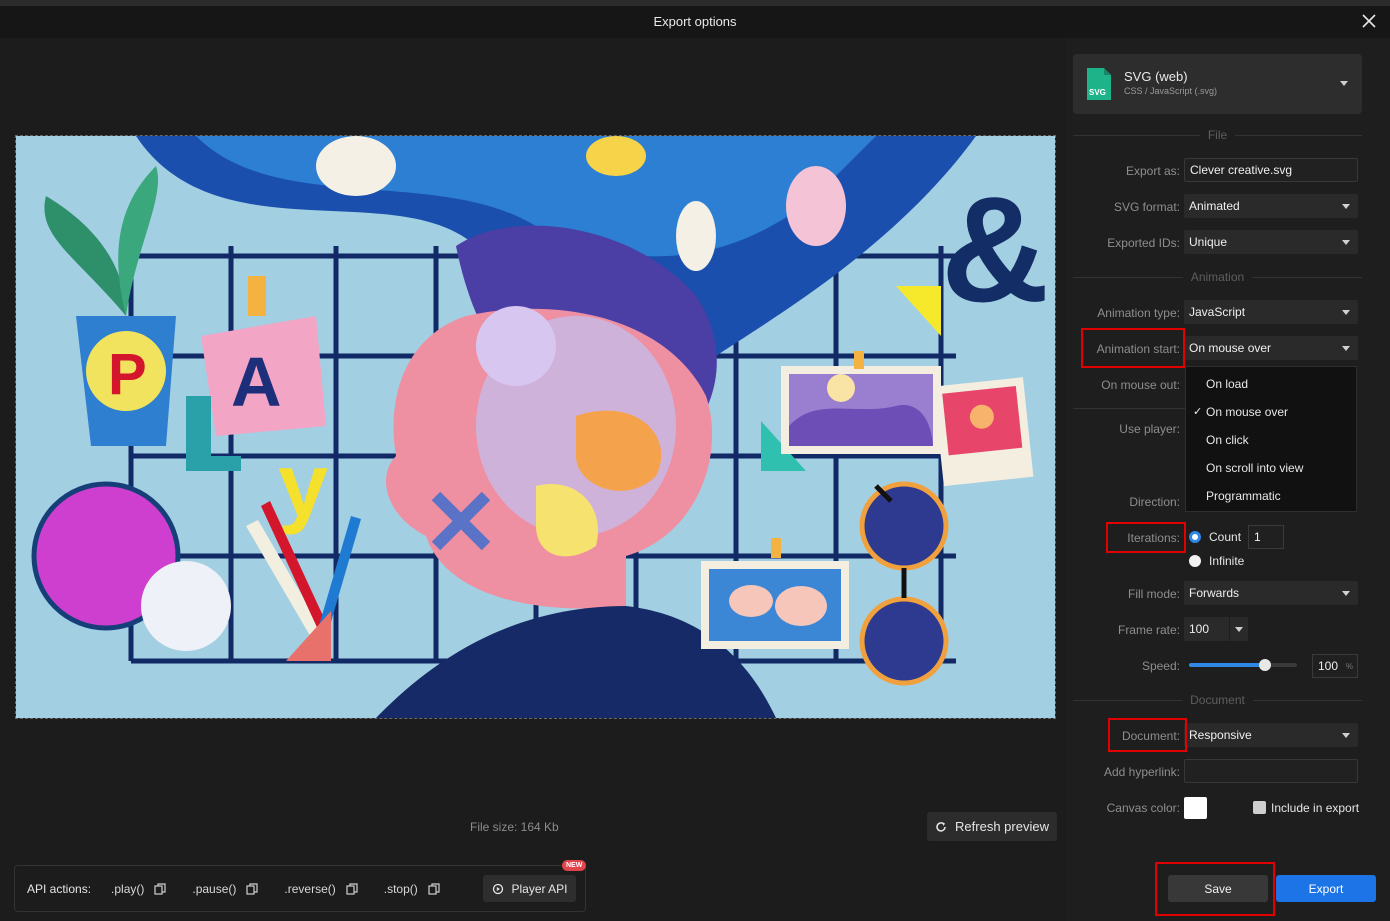 Image resolution: width=1390 pixels, height=921 pixels. What do you see at coordinates (1198, 412) in the screenshot?
I see `checkmark-icon: ✓` at bounding box center [1198, 412].